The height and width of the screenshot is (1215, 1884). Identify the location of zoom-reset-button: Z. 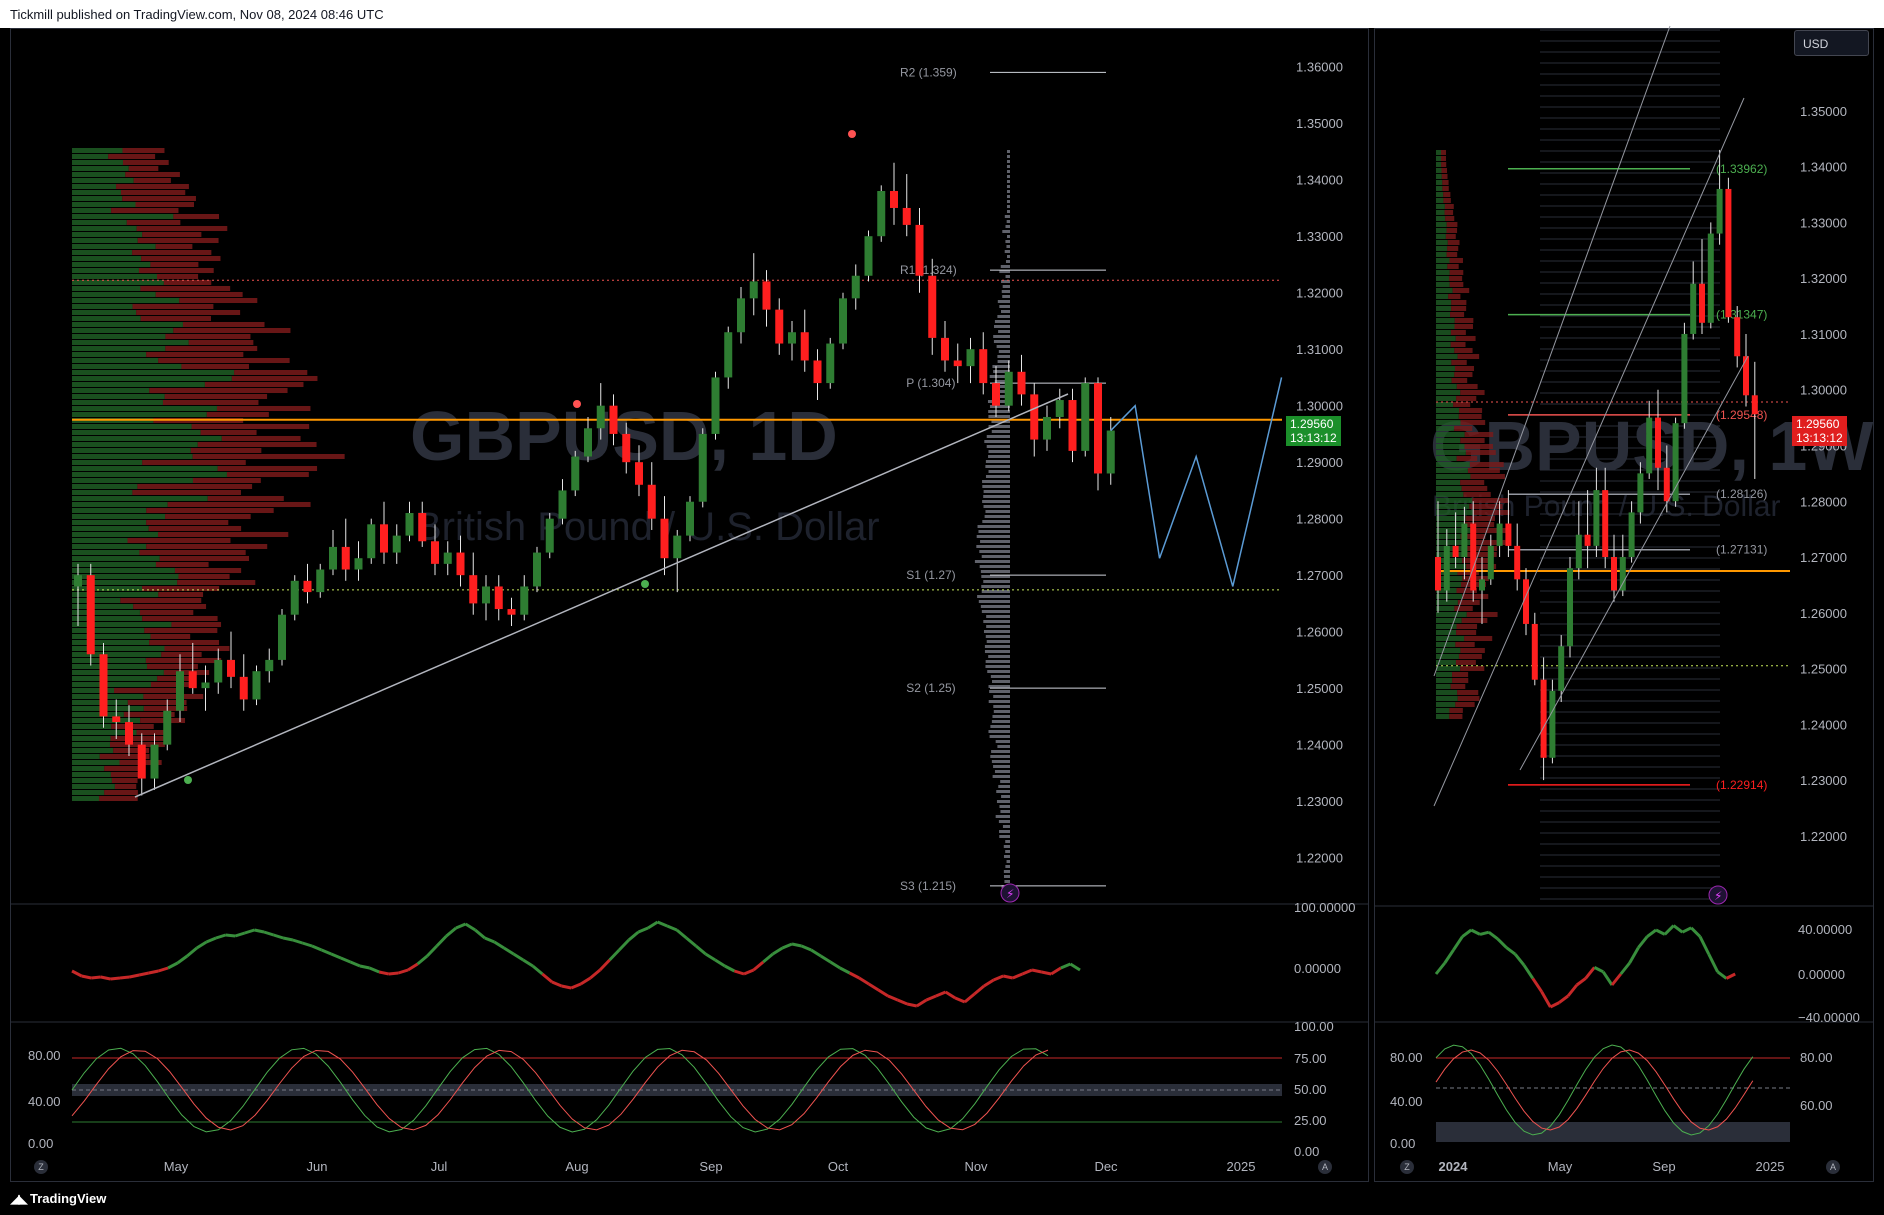
(41, 1167).